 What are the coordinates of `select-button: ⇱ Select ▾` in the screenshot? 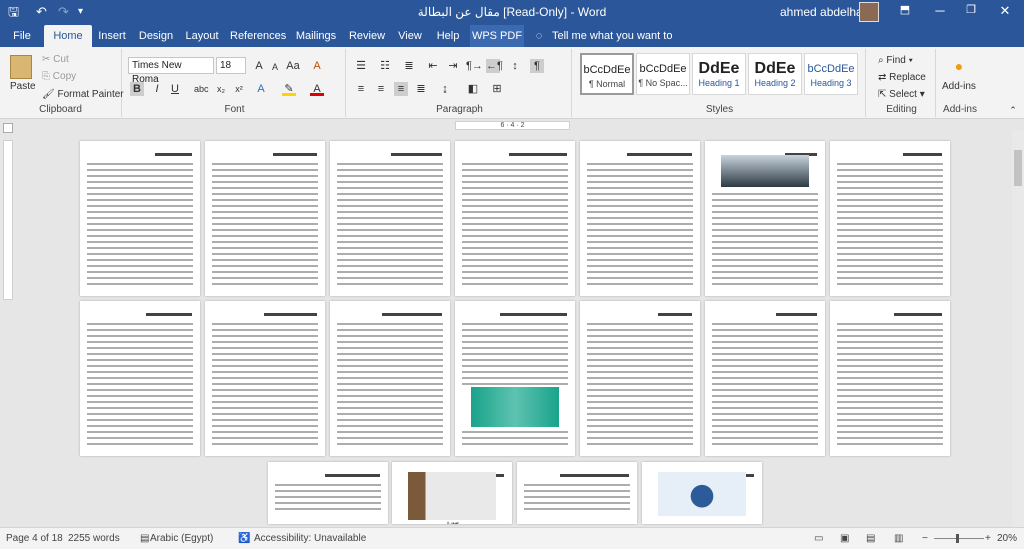 It's located at (901, 94).